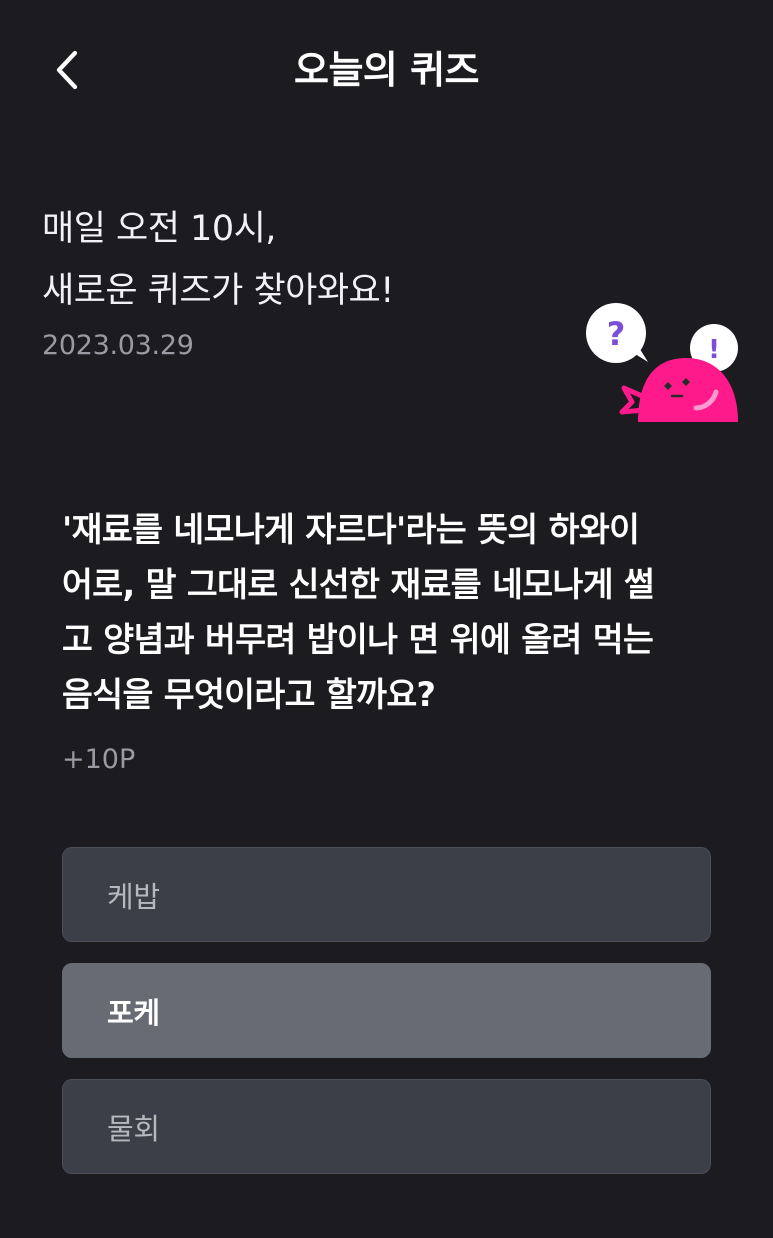 Image resolution: width=773 pixels, height=1238 pixels. Describe the element at coordinates (662, 362) in the screenshot. I see `quiz-mascot-illustration: ? !` at that location.